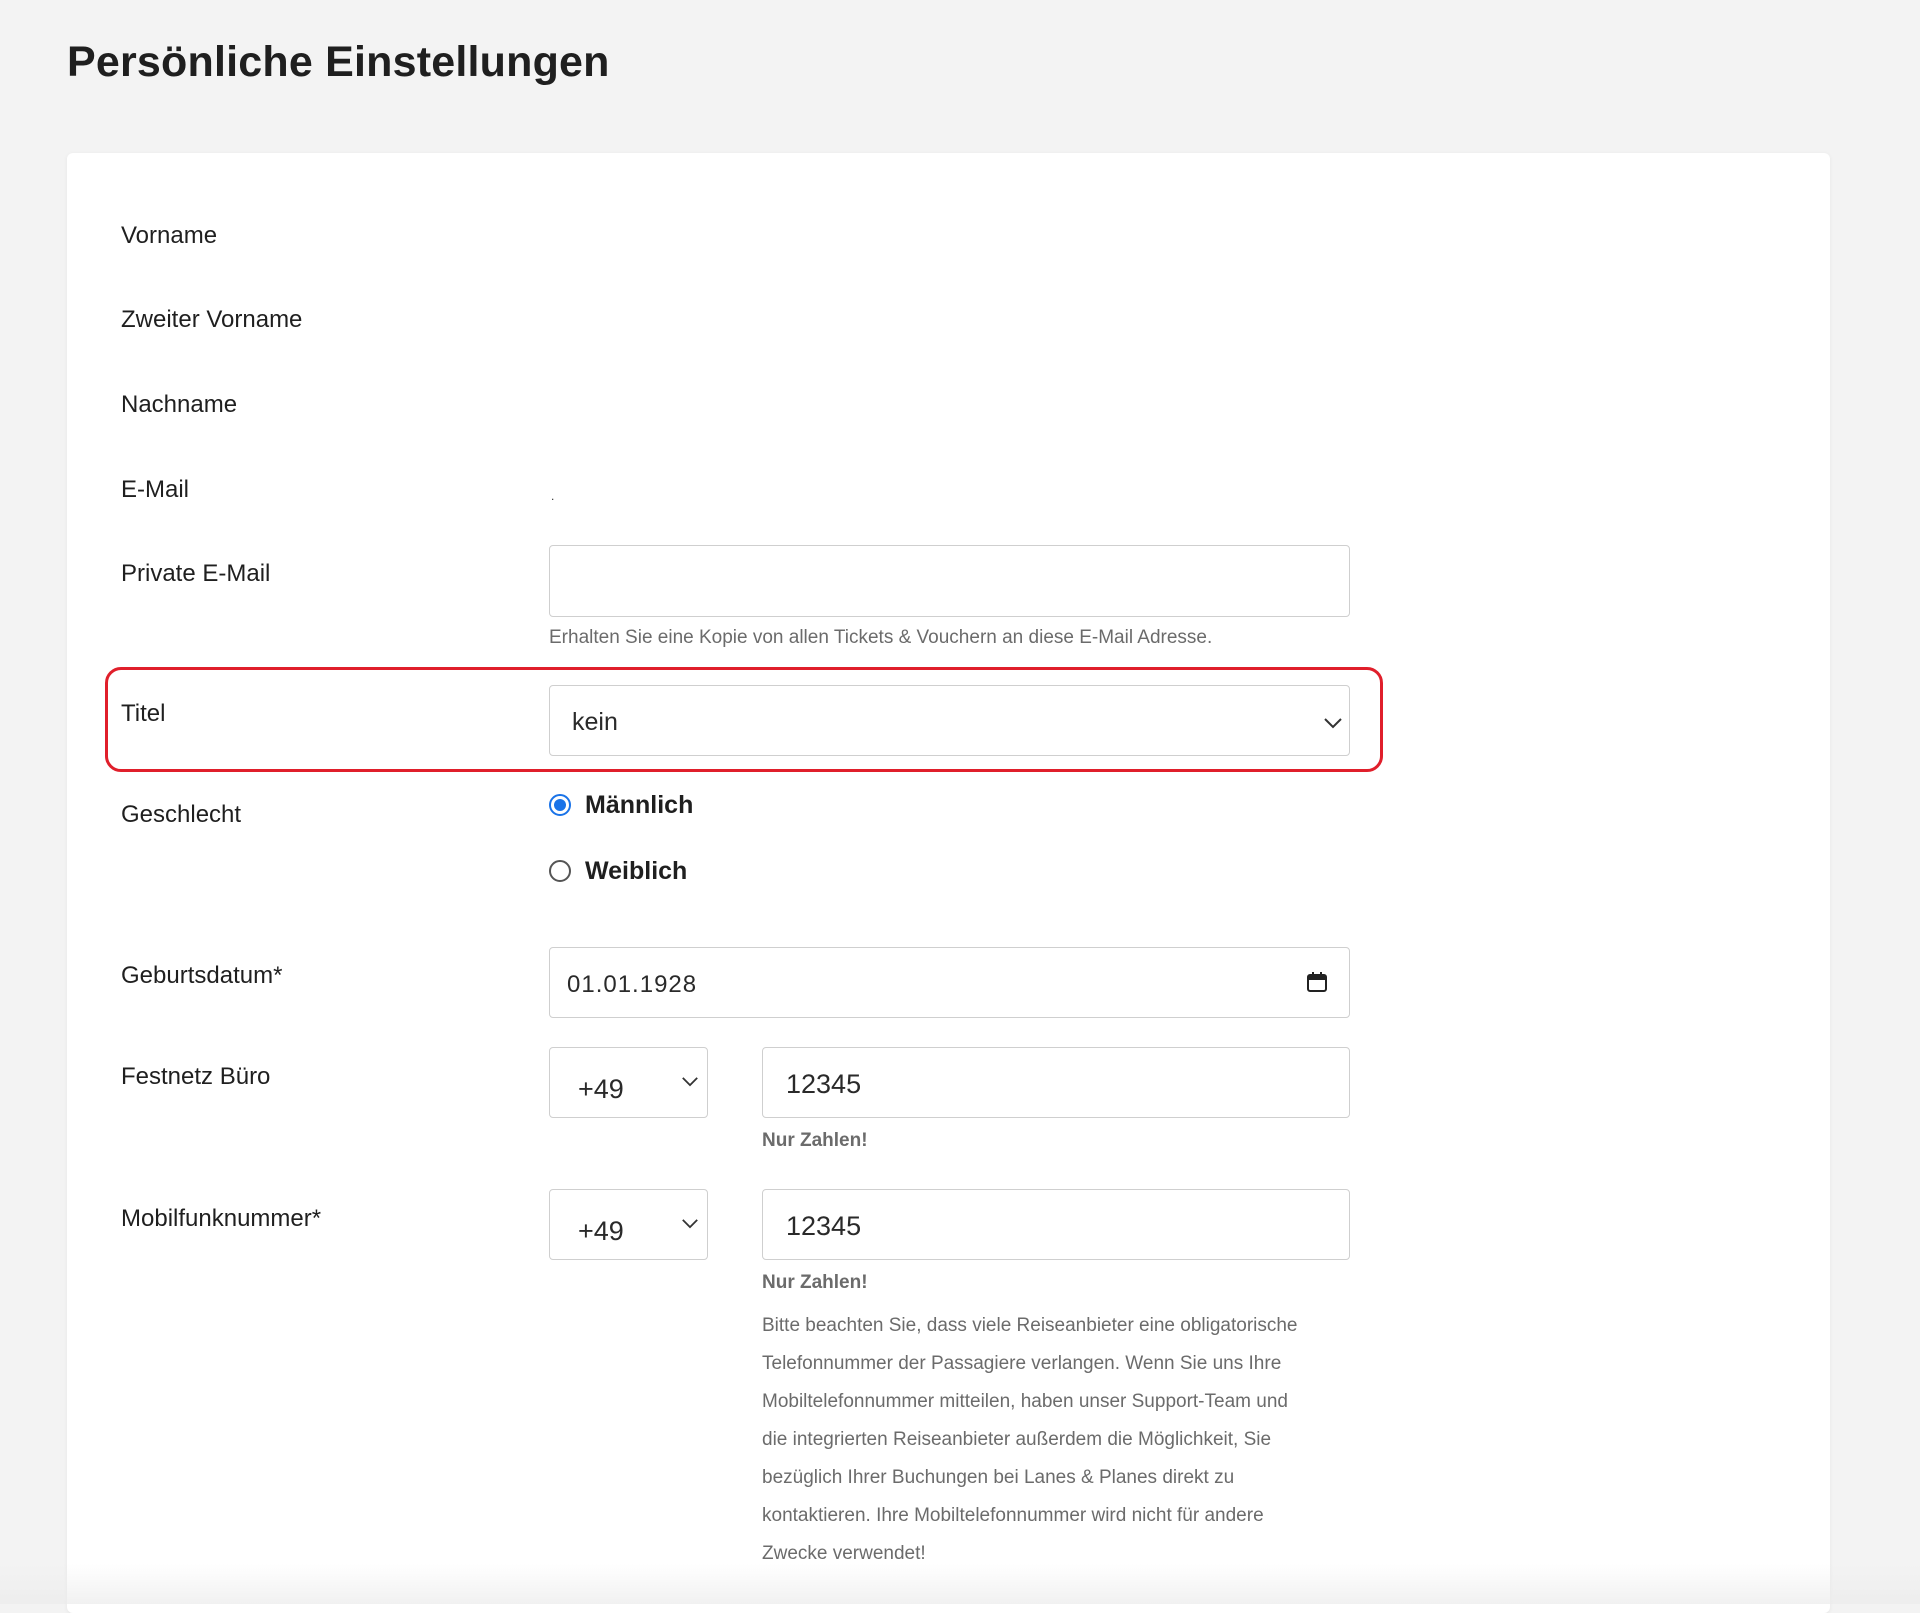 Image resolution: width=1920 pixels, height=1613 pixels. I want to click on geburtsdatum-field: 01.01.1928, so click(949, 982).